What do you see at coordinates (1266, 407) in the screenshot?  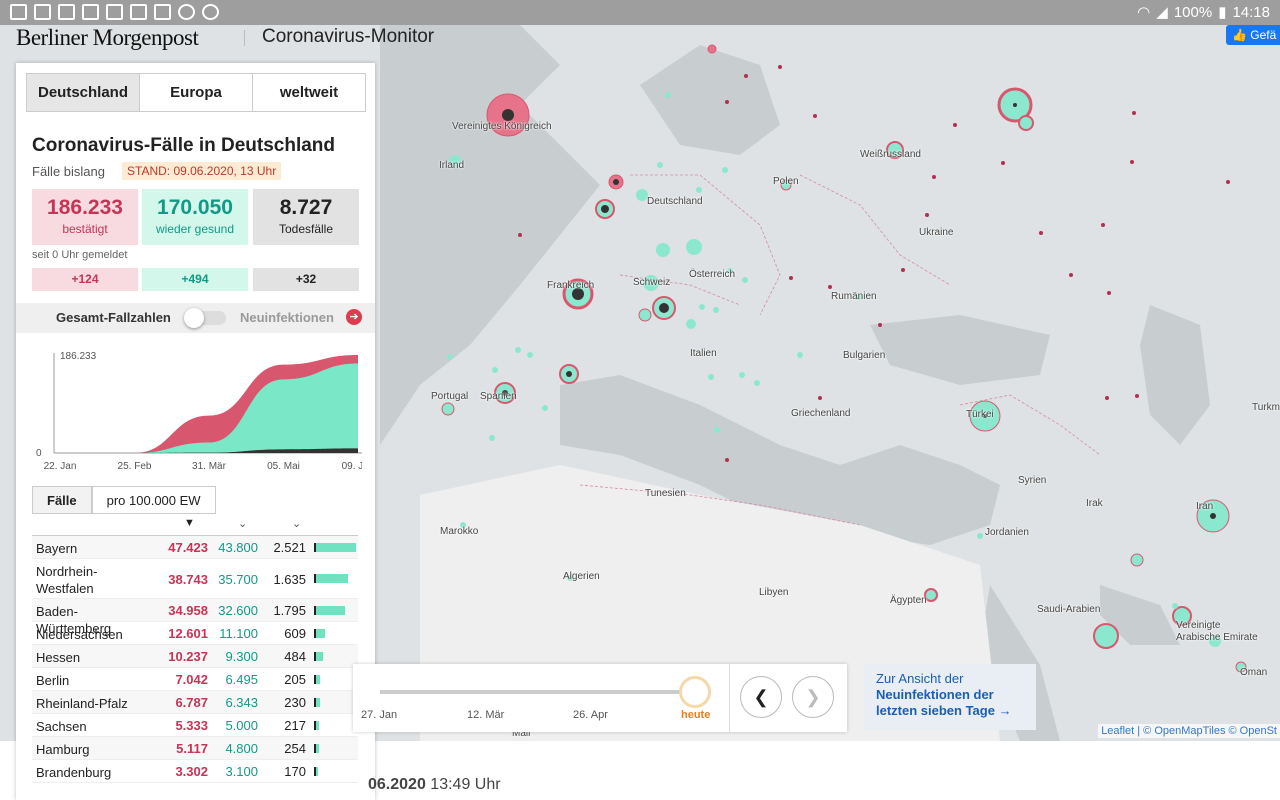 I see `map-label: Turkmenistan` at bounding box center [1266, 407].